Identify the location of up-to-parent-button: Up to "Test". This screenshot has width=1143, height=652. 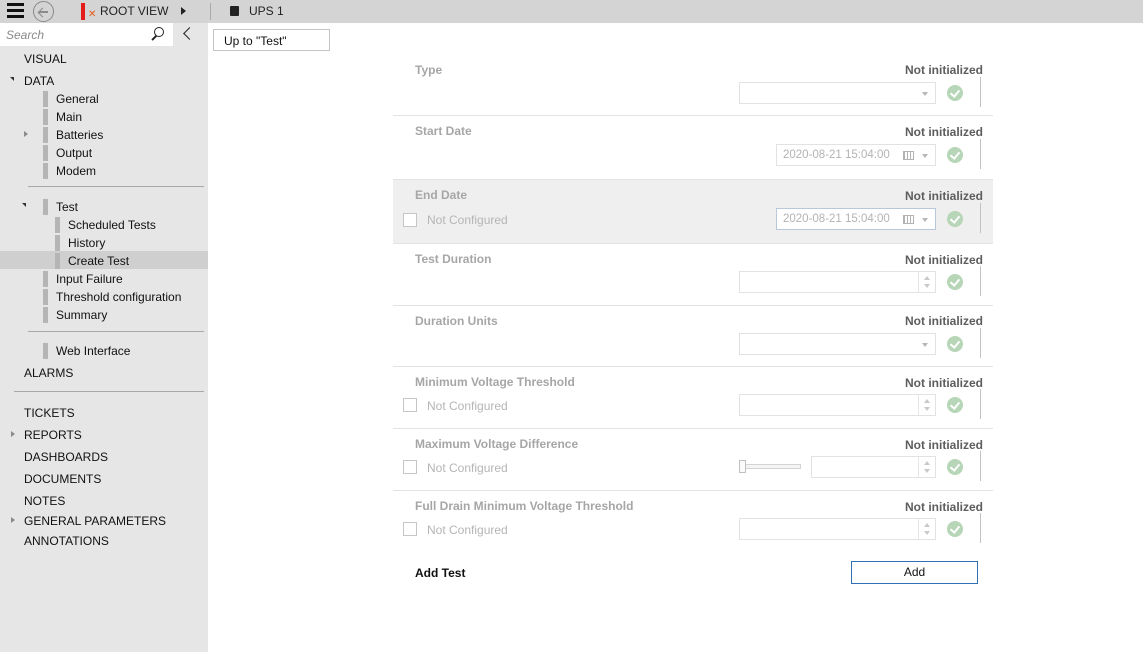
(271, 40).